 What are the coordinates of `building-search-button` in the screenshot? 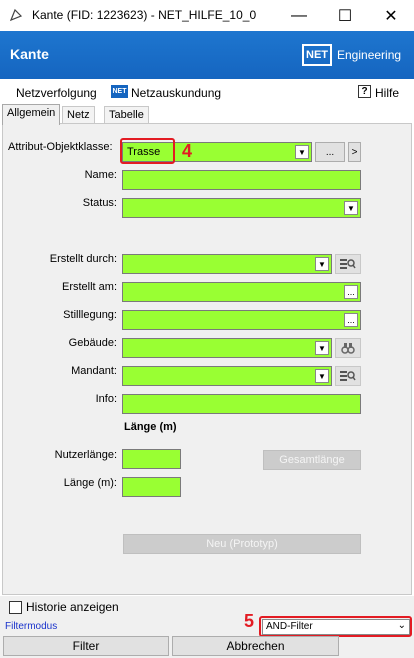 It's located at (348, 348).